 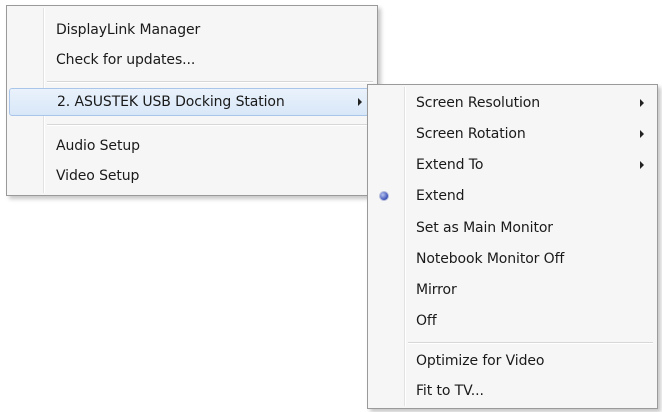 What do you see at coordinates (484, 228) in the screenshot?
I see `menu-item-label: Set as Main Monitor` at bounding box center [484, 228].